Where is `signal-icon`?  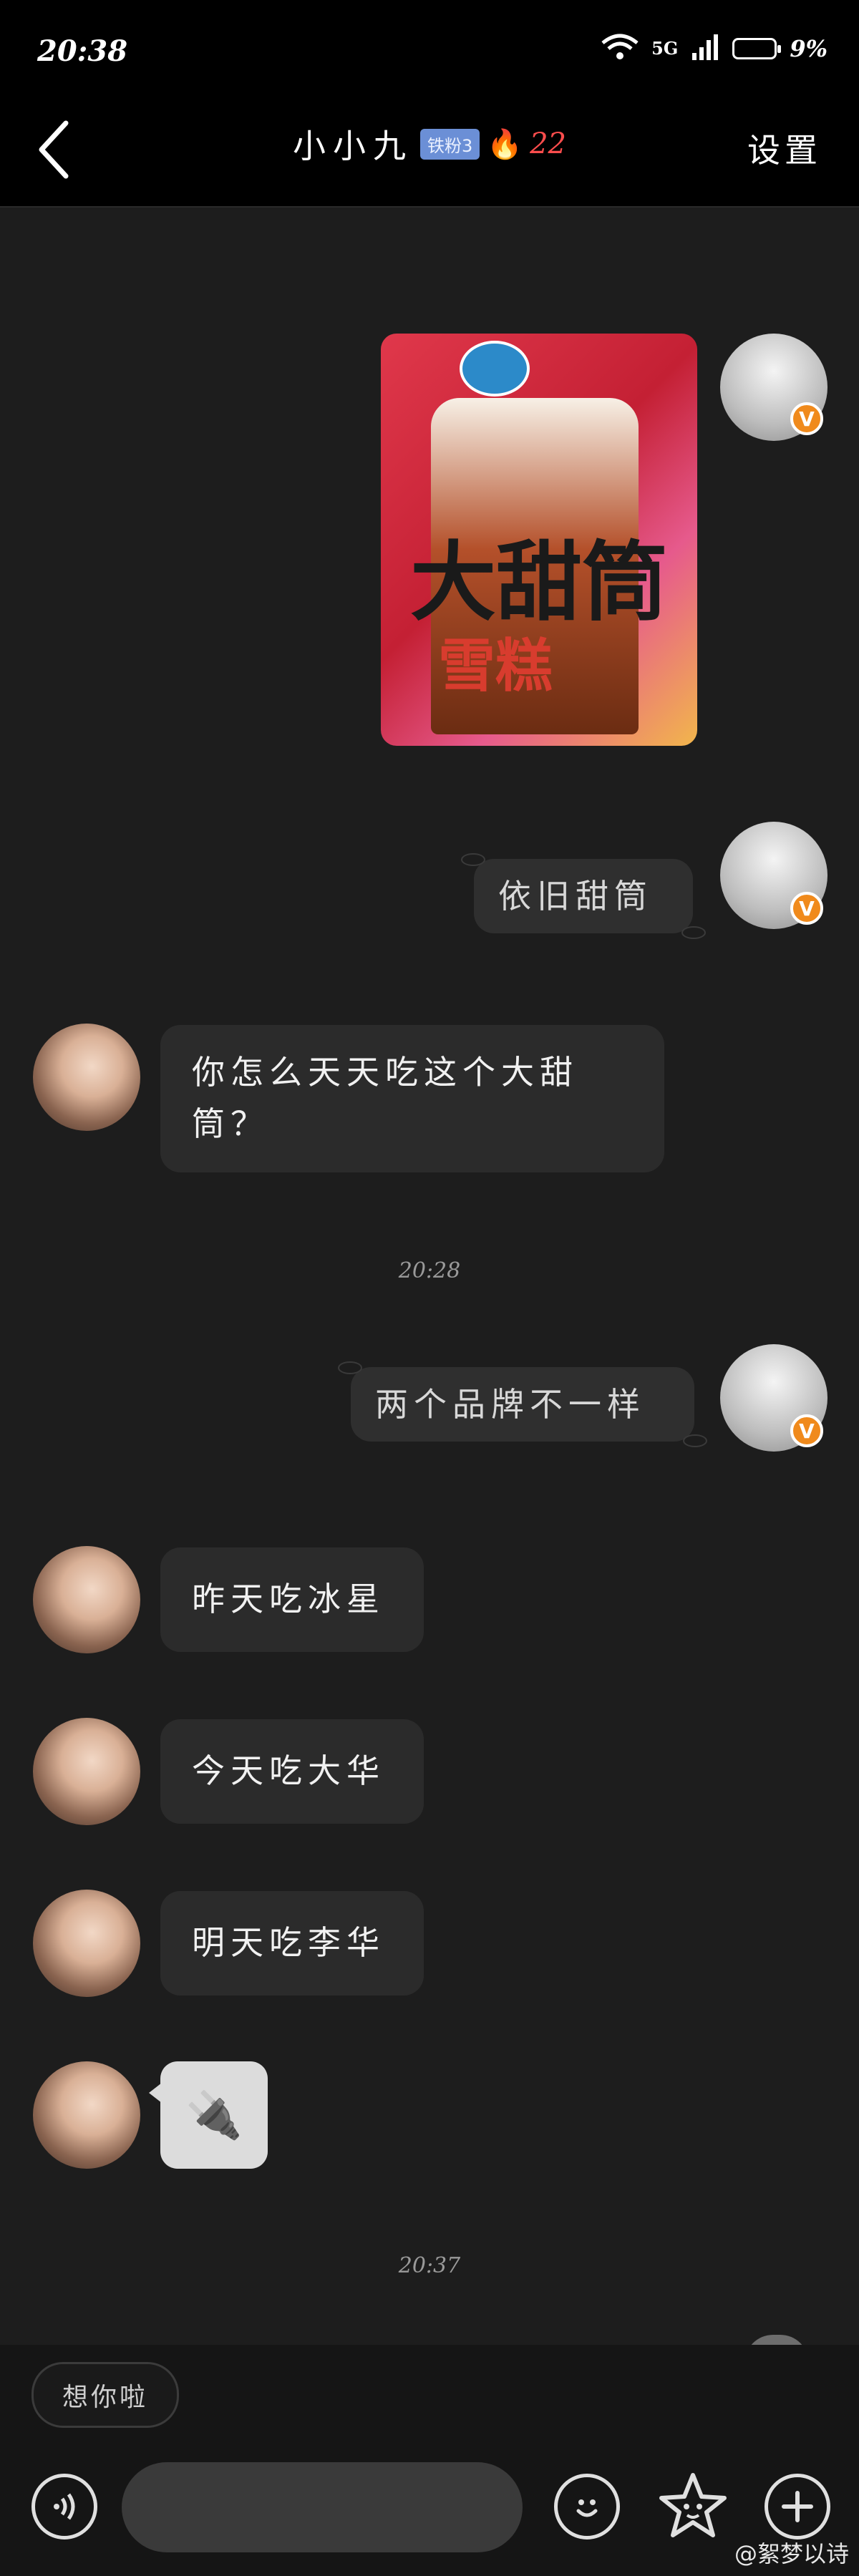 signal-icon is located at coordinates (705, 48).